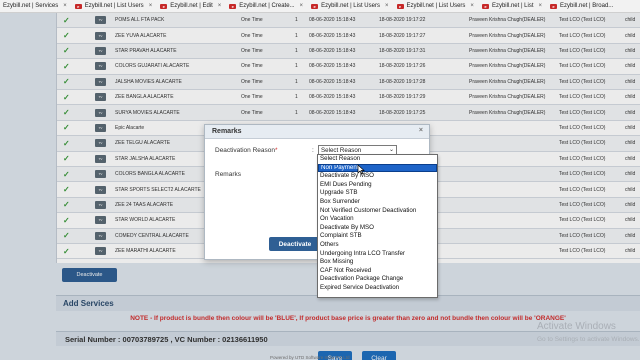 This screenshot has height=360, width=640. Describe the element at coordinates (377, 254) in the screenshot. I see `dropdown-option: Undergoing Intra LCO Transfer` at that location.